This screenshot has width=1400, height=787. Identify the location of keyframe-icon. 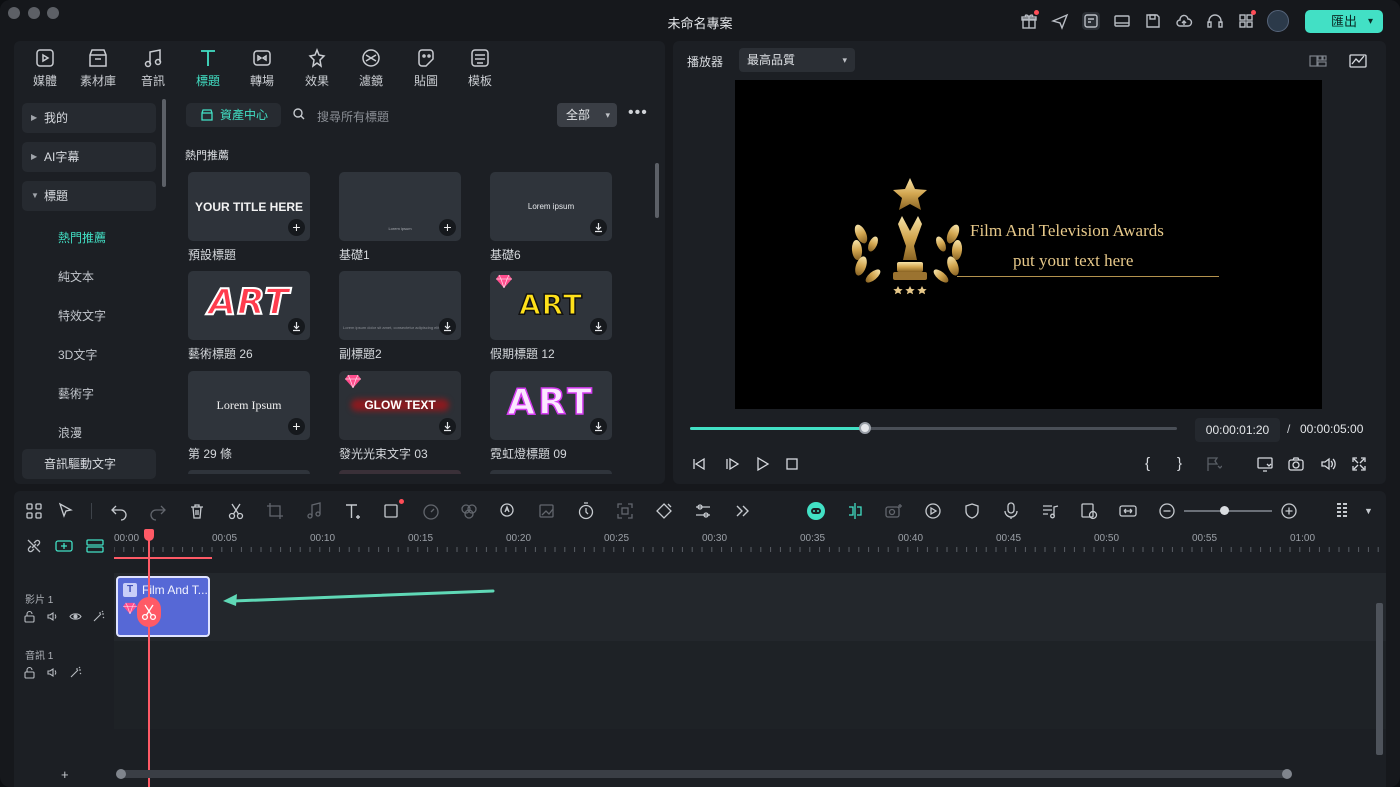
(664, 511).